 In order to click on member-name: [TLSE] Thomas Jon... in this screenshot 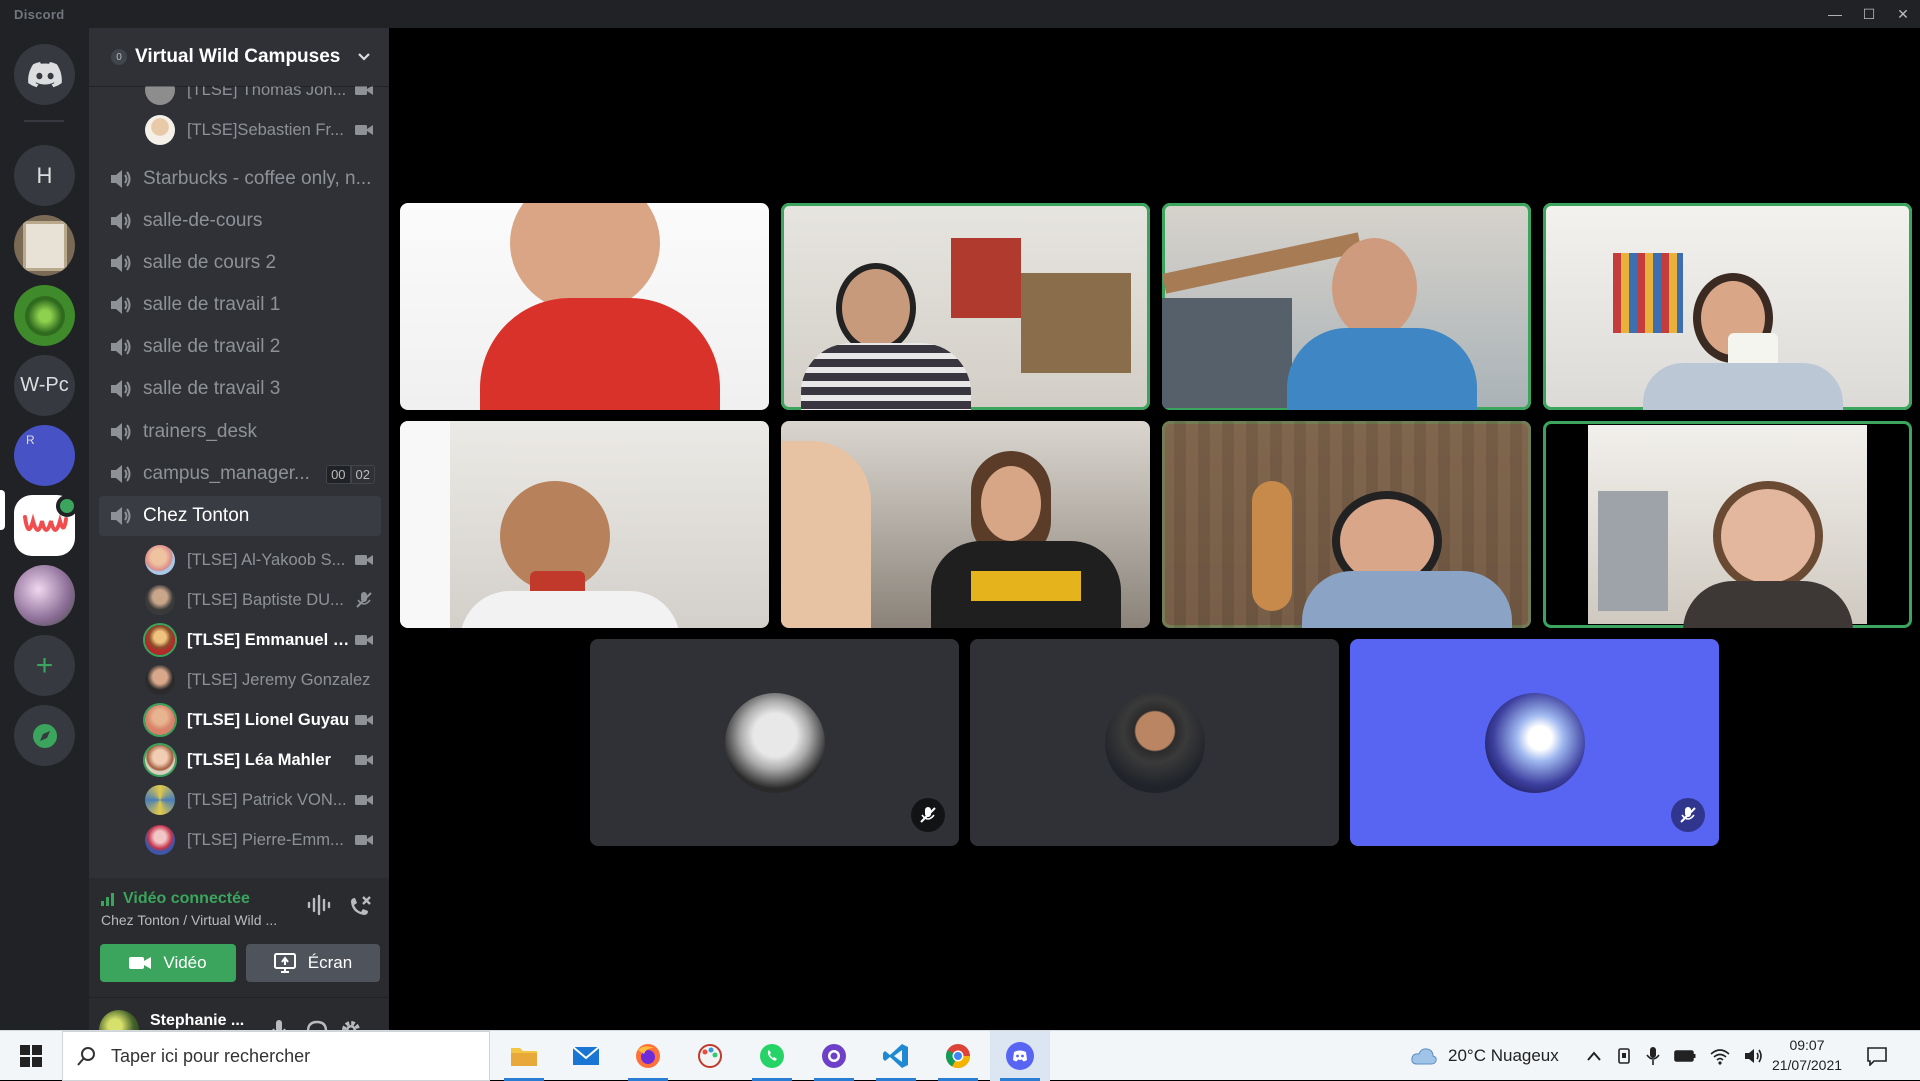, I will do `click(267, 92)`.